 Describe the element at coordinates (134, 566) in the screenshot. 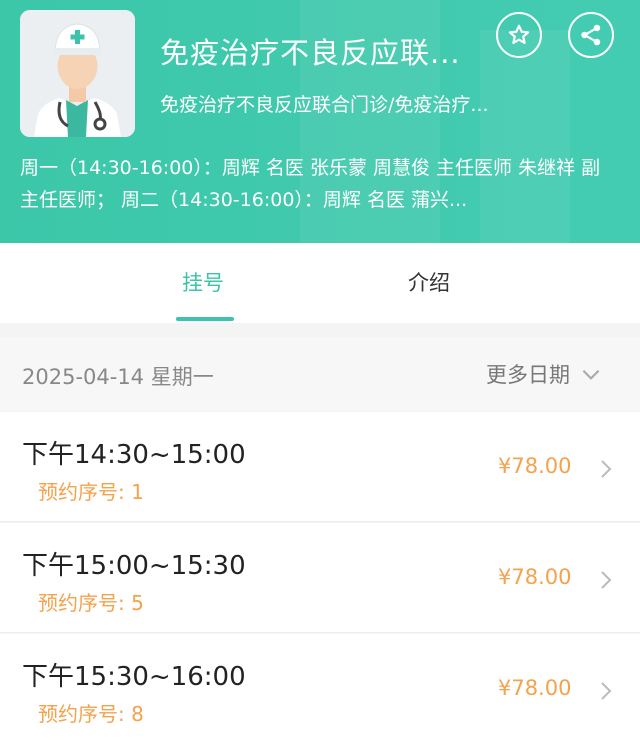

I see `slot-time: 下午15:00~15:30` at that location.